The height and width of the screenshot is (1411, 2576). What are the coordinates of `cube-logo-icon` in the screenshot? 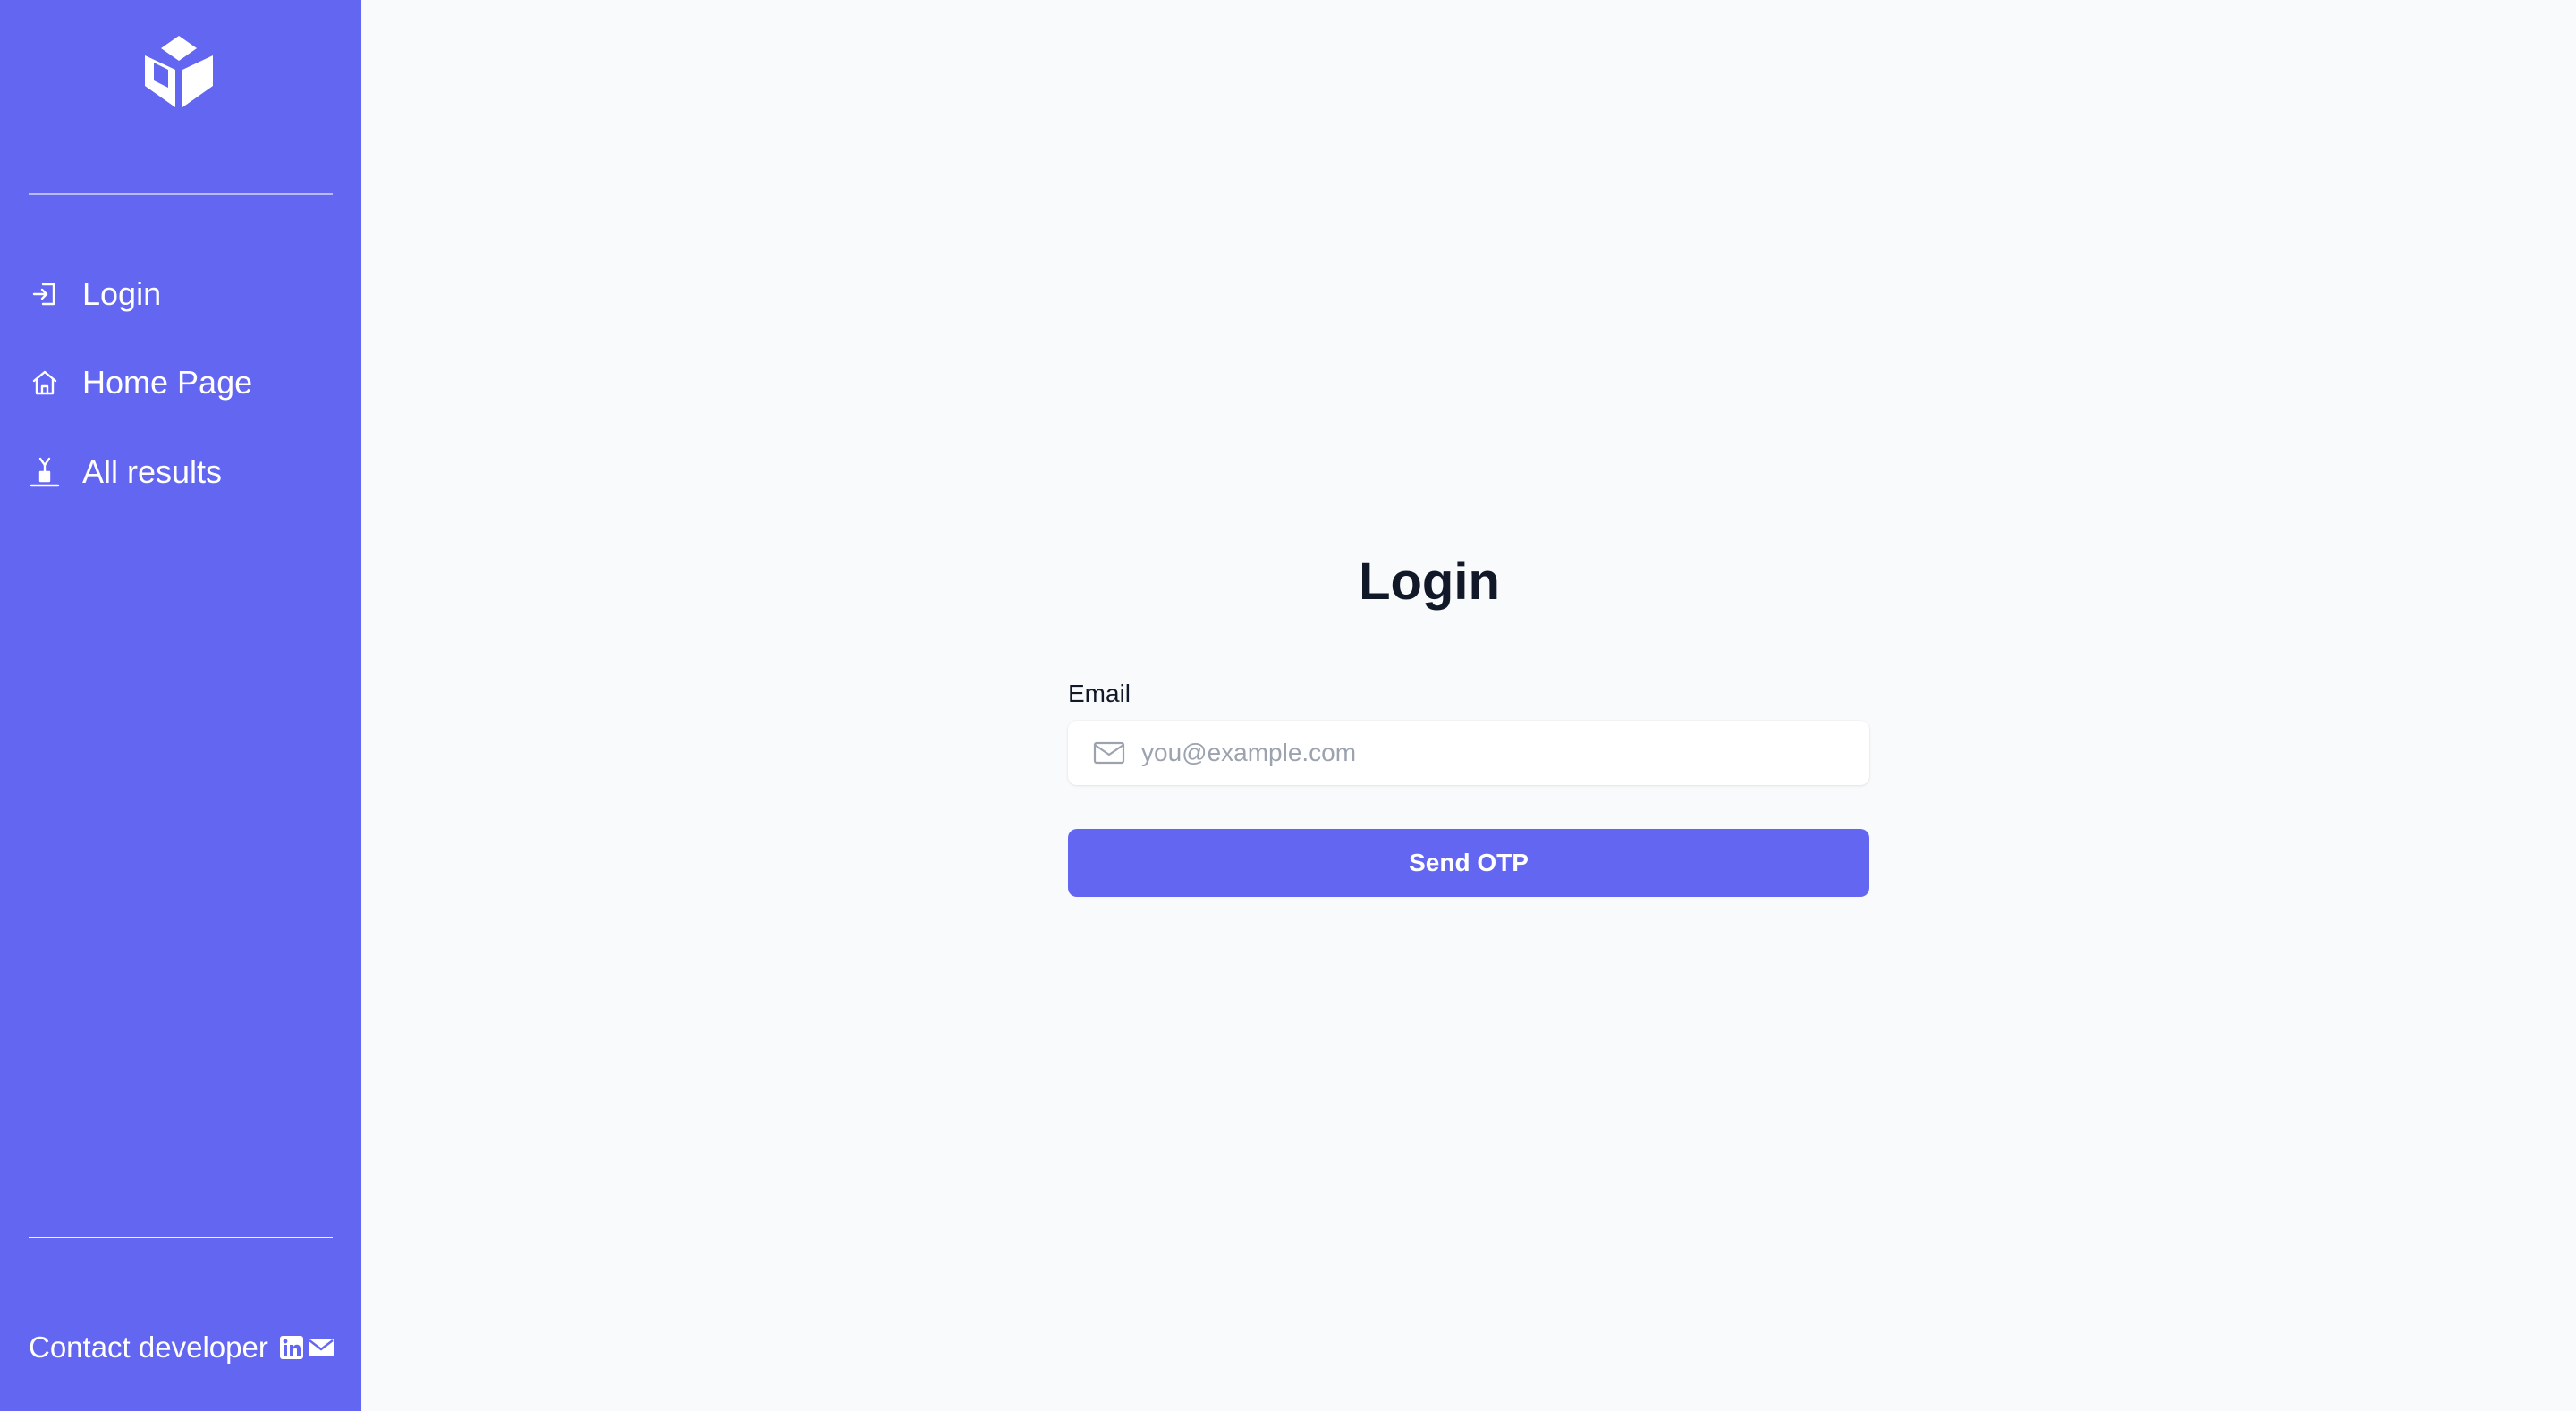 It's located at (178, 71).